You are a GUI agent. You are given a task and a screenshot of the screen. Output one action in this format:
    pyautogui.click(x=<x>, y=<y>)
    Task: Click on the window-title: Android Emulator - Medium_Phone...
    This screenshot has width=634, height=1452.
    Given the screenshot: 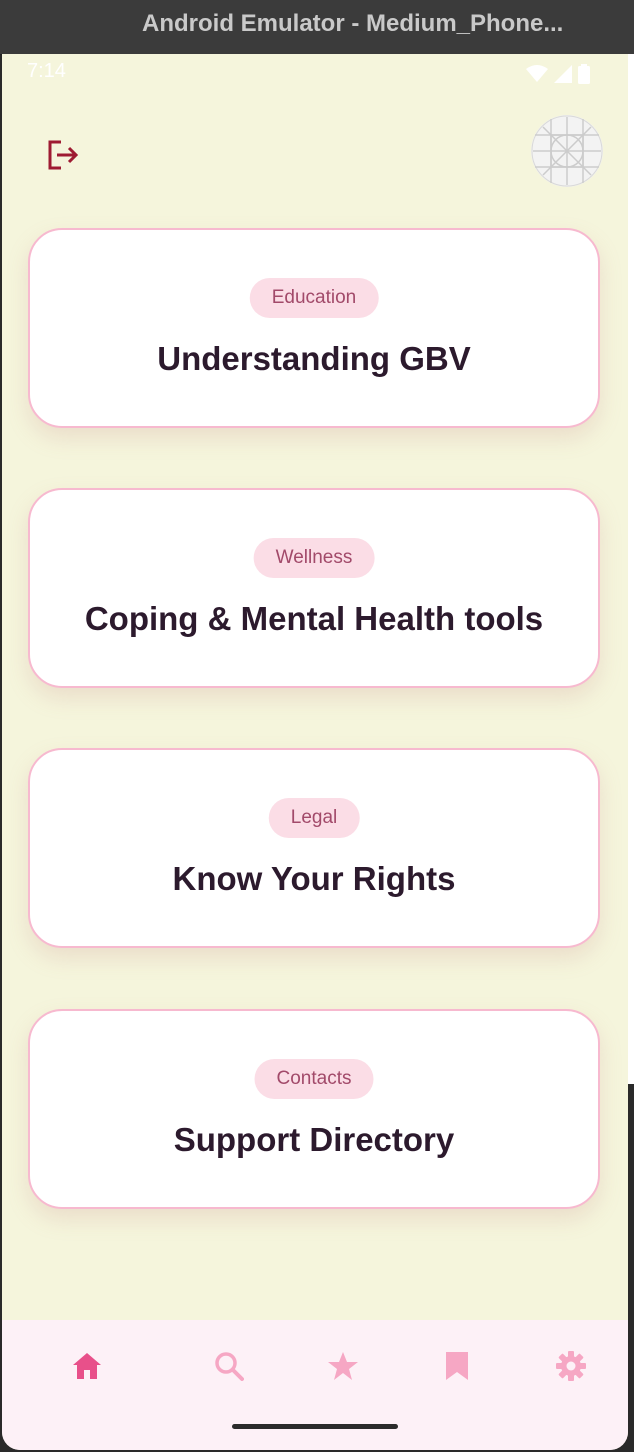 What is the action you would take?
    pyautogui.click(x=353, y=23)
    